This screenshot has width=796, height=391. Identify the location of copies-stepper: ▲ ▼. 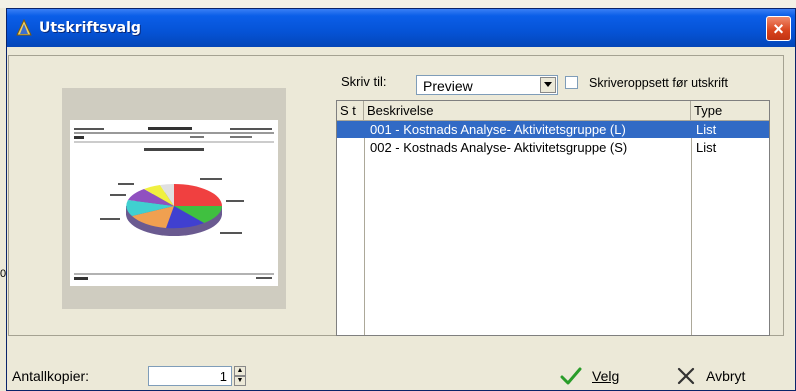
(240, 376).